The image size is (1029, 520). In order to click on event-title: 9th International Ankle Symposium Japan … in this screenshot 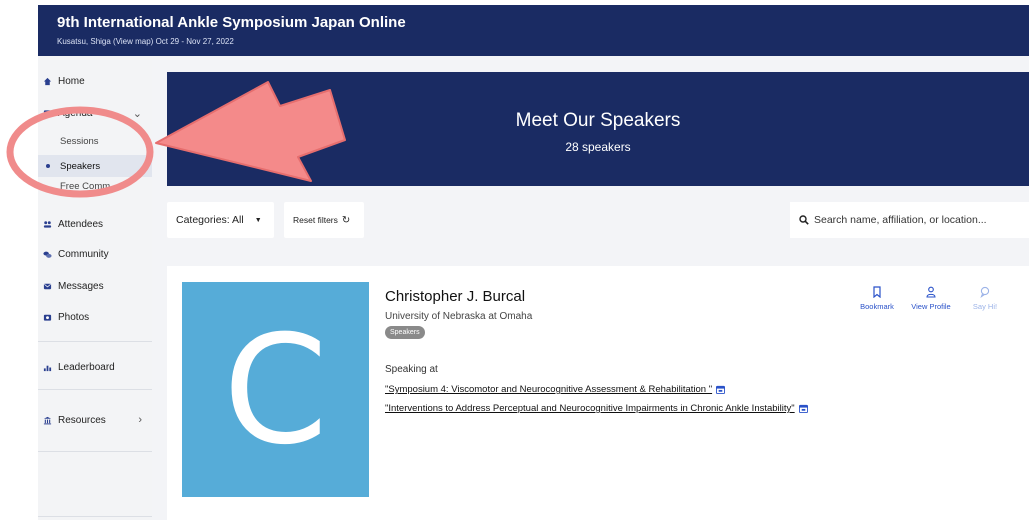, I will do `click(231, 22)`.